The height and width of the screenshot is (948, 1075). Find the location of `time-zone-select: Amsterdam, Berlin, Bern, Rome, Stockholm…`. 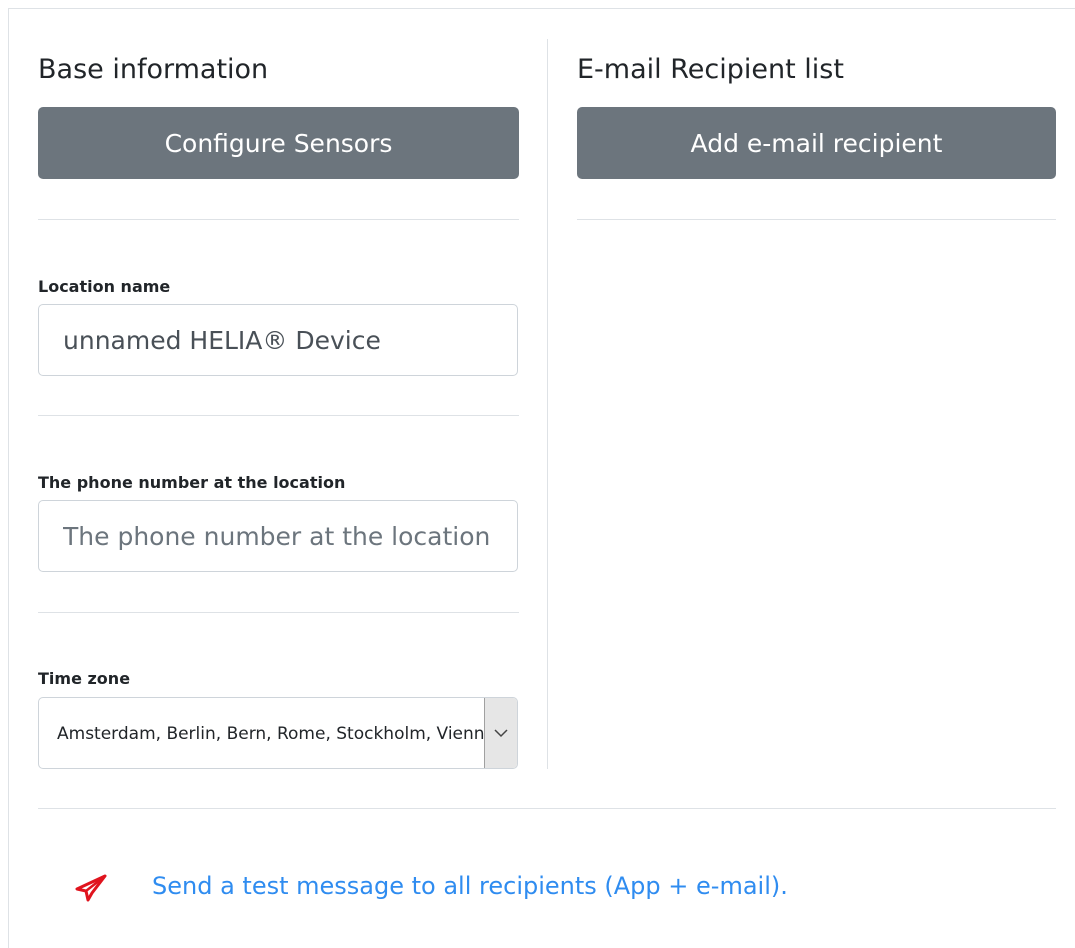

time-zone-select: Amsterdam, Berlin, Bern, Rome, Stockholm… is located at coordinates (278, 733).